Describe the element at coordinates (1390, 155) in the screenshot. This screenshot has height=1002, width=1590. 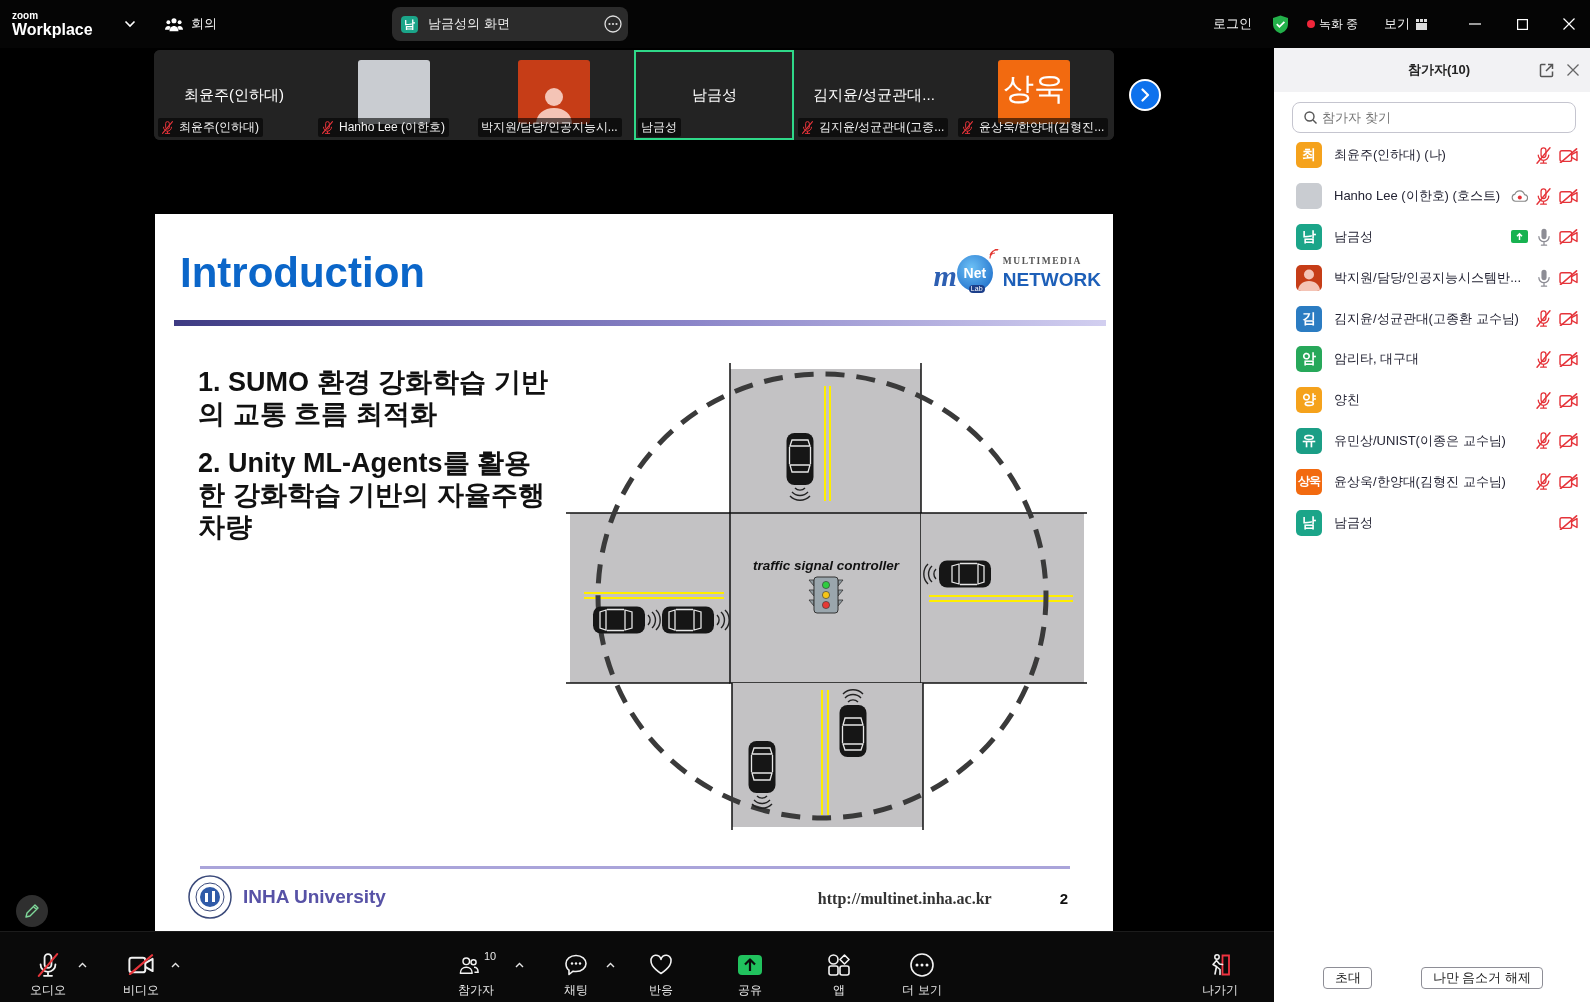
I see `participant-name: 최윤주(인하대) (나)` at that location.